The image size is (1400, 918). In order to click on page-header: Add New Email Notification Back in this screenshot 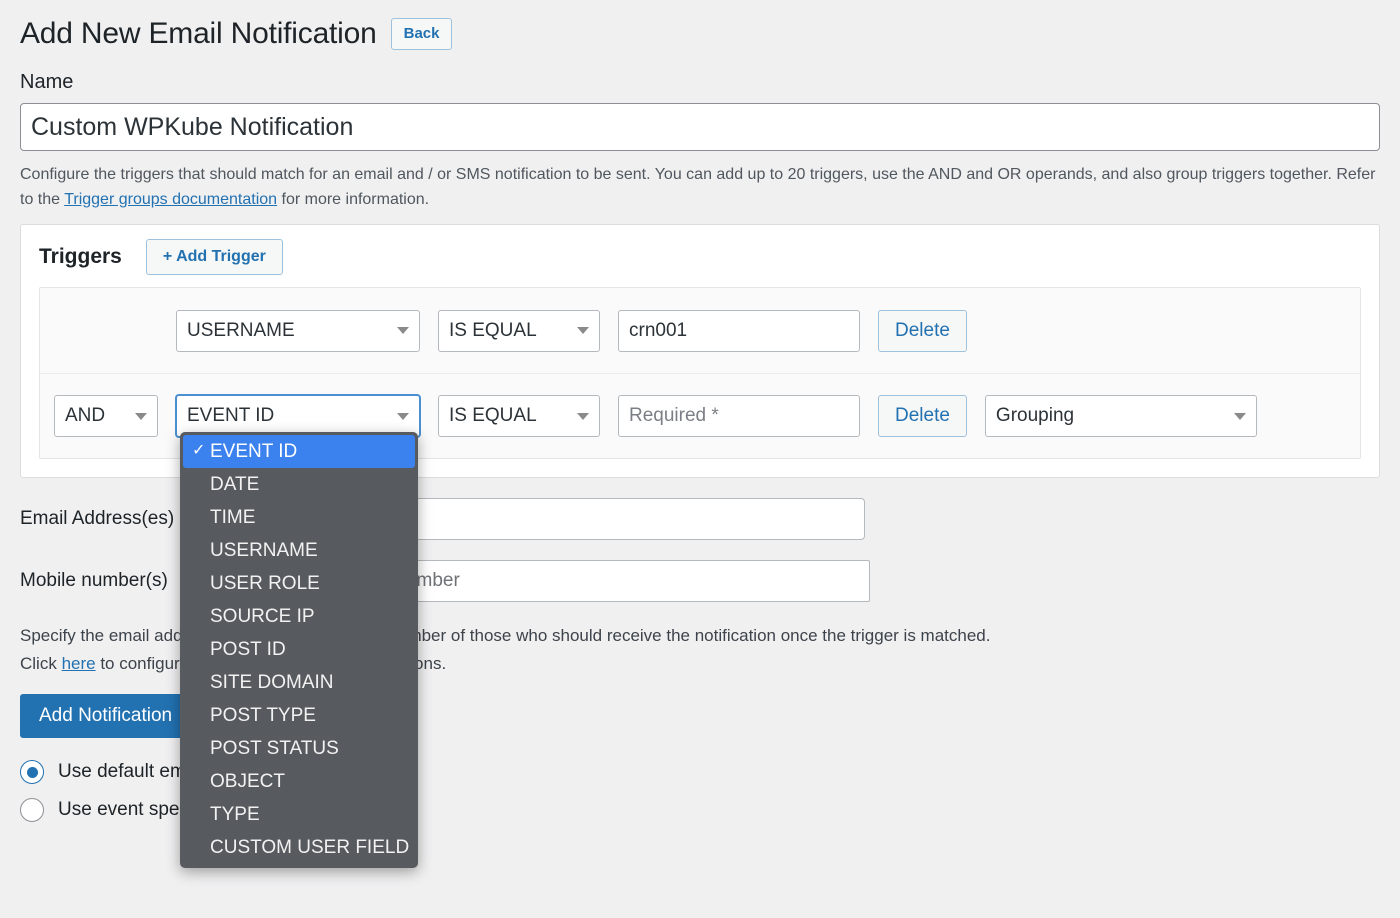, I will do `click(700, 27)`.